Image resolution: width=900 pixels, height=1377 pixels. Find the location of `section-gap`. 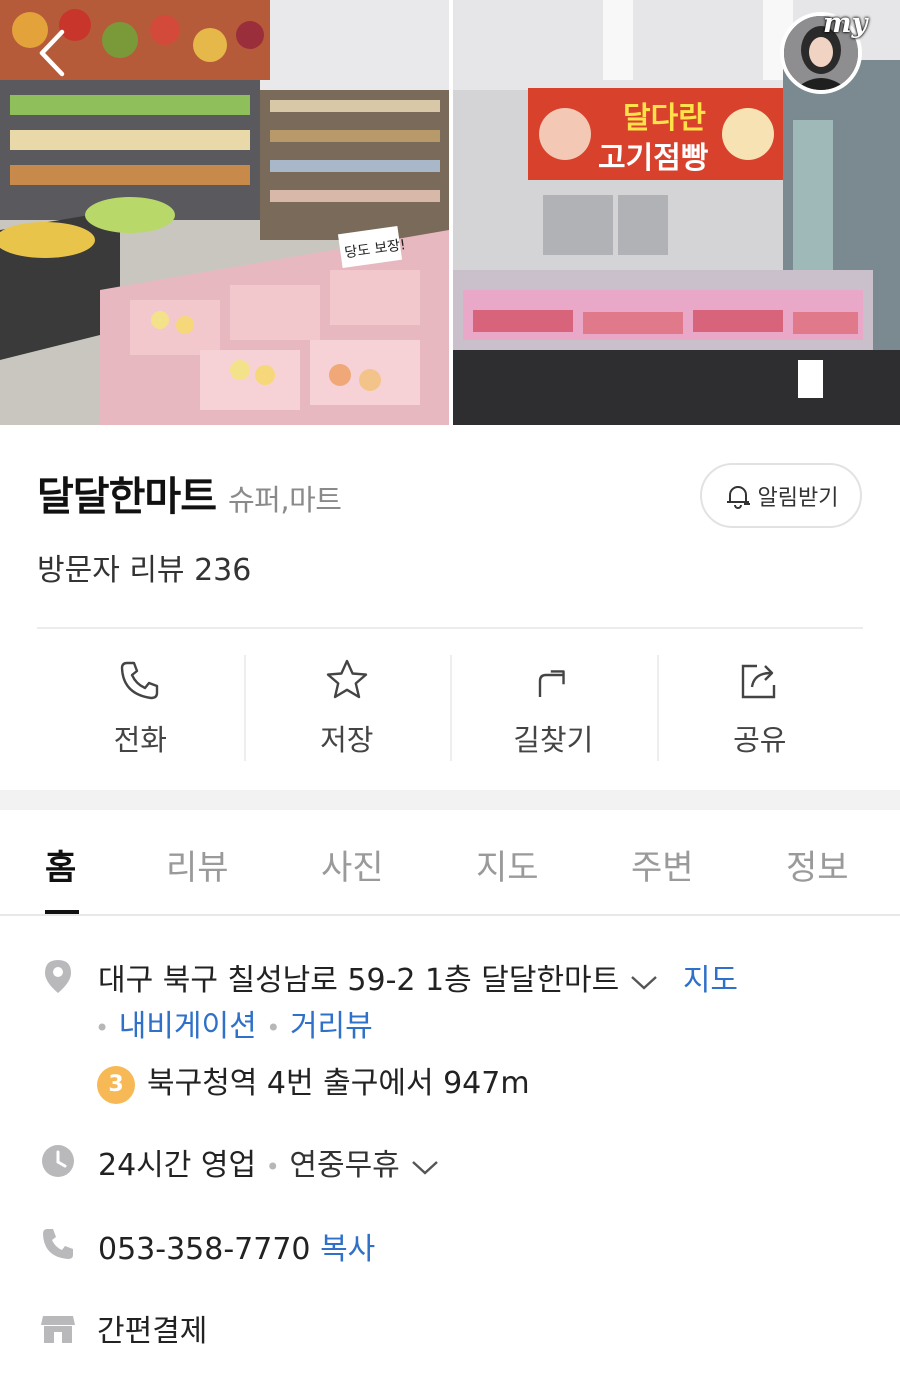

section-gap is located at coordinates (450, 800).